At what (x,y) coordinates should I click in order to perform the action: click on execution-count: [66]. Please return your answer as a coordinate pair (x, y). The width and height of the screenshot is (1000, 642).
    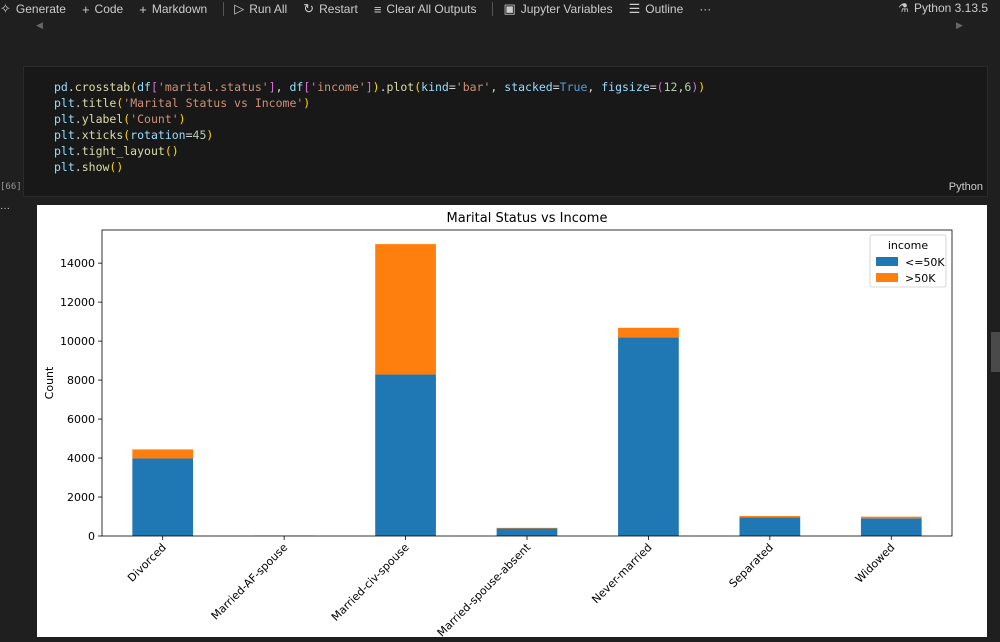
    Looking at the image, I should click on (11, 187).